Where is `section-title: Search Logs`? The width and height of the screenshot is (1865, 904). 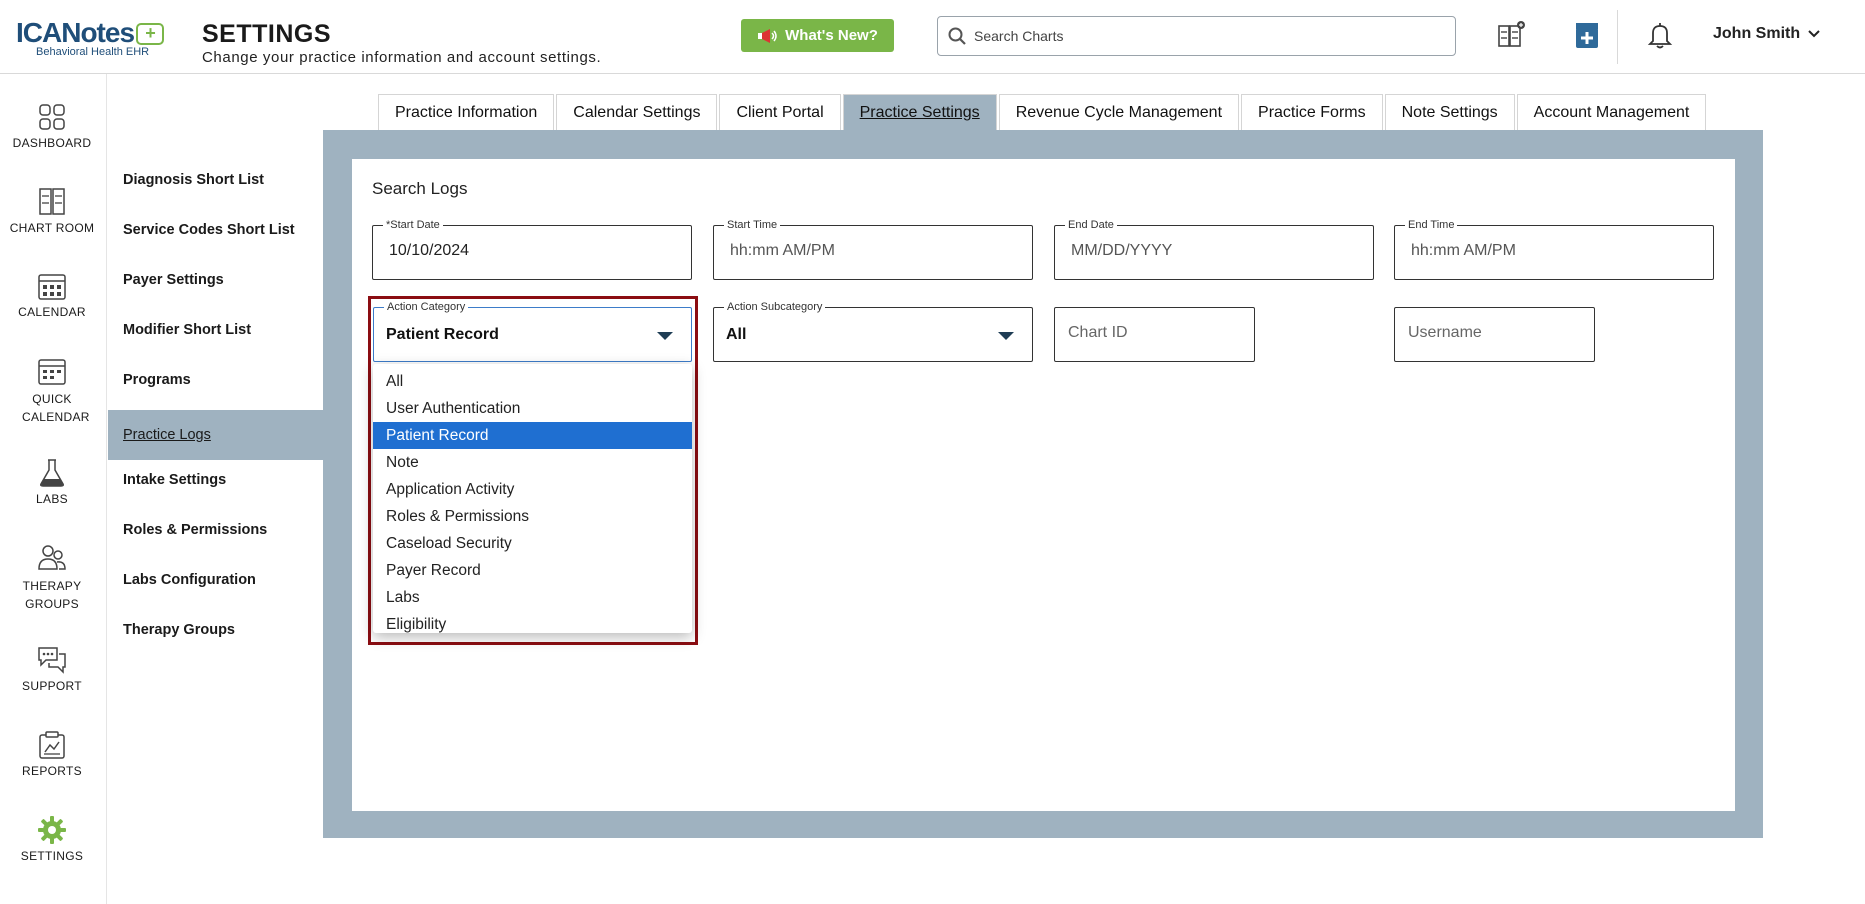
section-title: Search Logs is located at coordinates (420, 188).